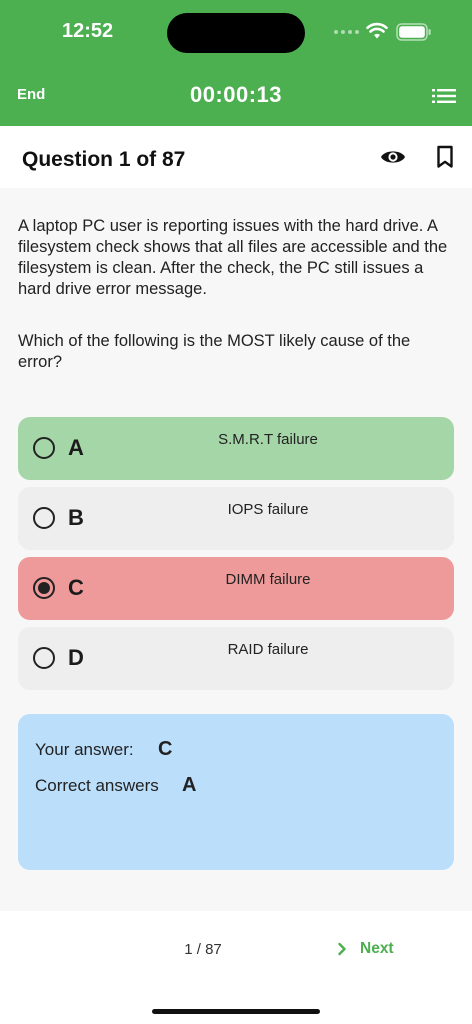 The width and height of the screenshot is (472, 1024). I want to click on next-button: Next, so click(365, 949).